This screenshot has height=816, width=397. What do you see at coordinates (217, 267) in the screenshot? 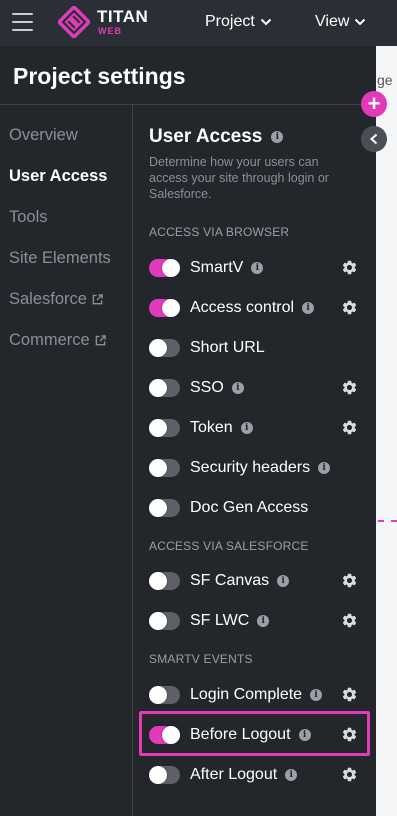
I see `toggle-label: SmartV` at bounding box center [217, 267].